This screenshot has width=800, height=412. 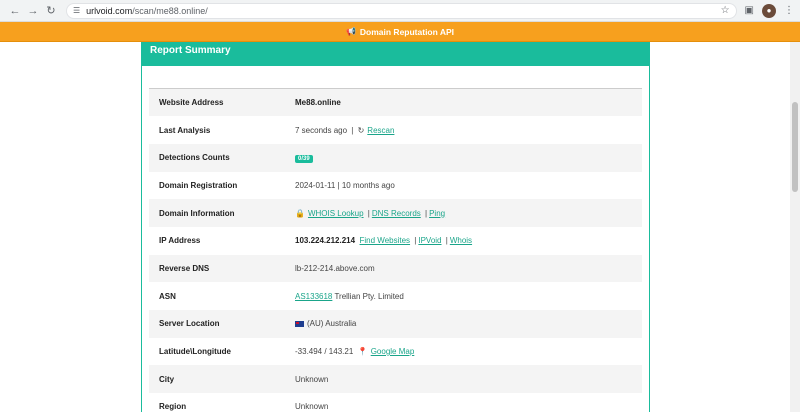 I want to click on detections-badge: 0/39, so click(x=304, y=158).